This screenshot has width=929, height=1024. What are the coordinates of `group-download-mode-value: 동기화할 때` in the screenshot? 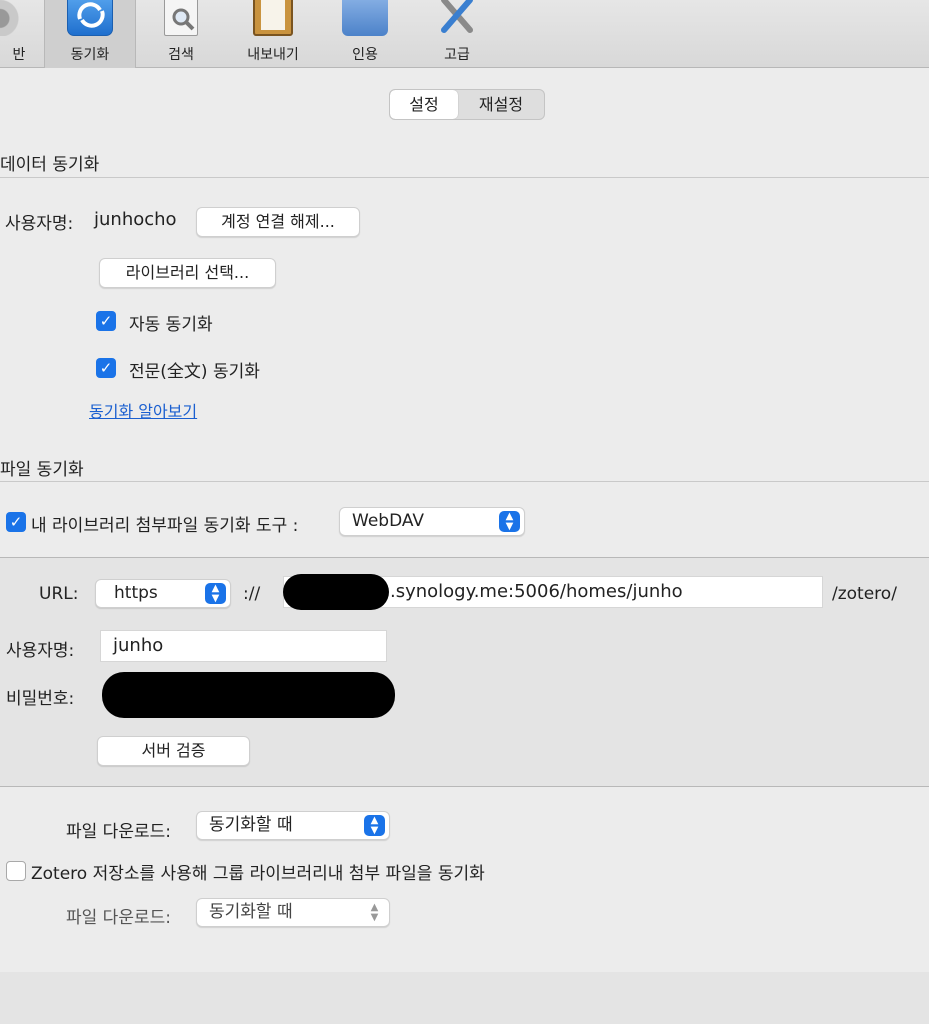 It's located at (251, 912).